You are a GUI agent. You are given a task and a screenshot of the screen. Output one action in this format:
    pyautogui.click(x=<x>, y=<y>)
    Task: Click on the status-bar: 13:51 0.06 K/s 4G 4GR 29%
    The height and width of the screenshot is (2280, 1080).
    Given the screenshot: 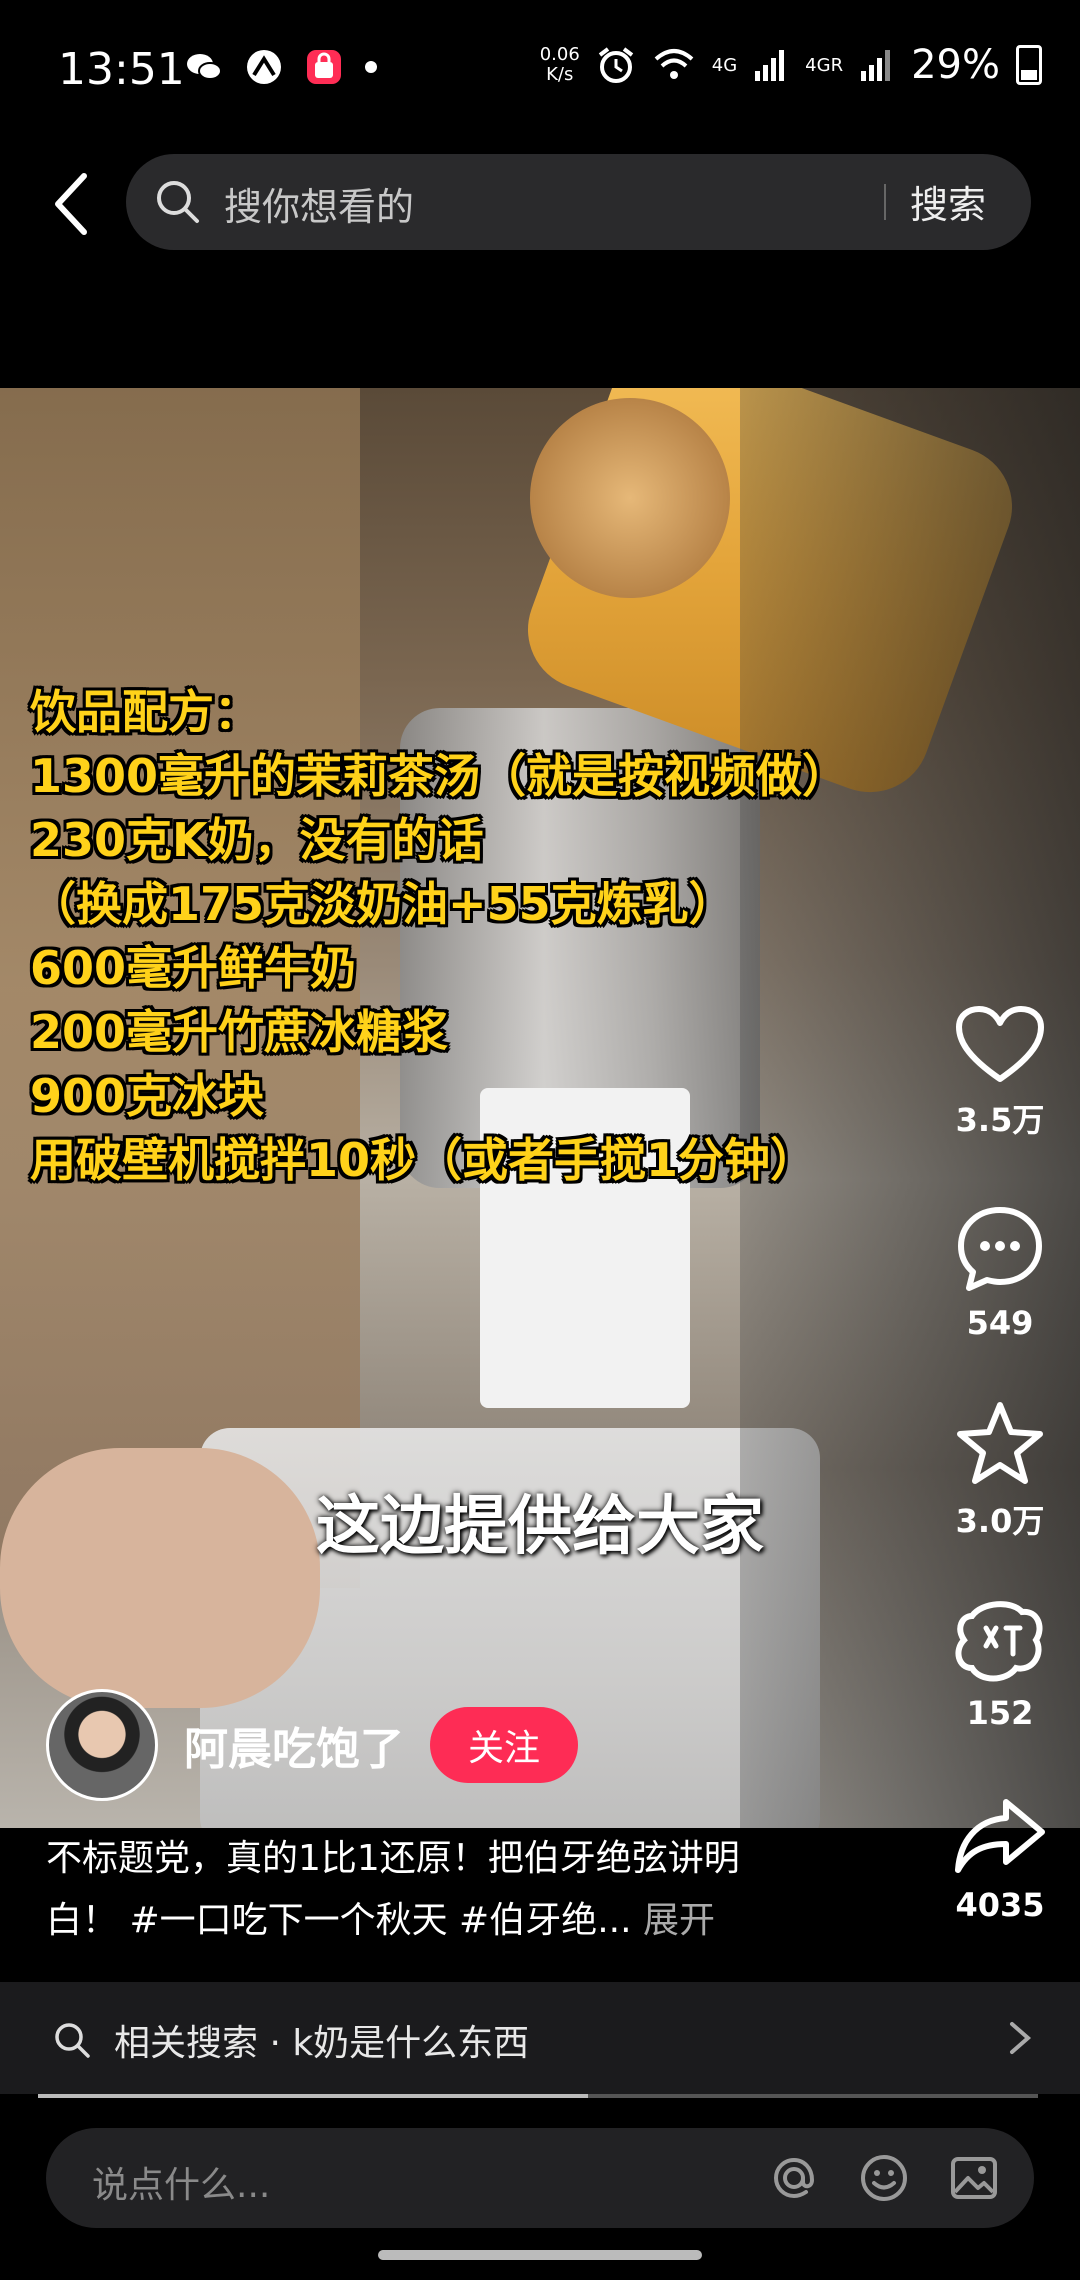 What is the action you would take?
    pyautogui.click(x=540, y=70)
    